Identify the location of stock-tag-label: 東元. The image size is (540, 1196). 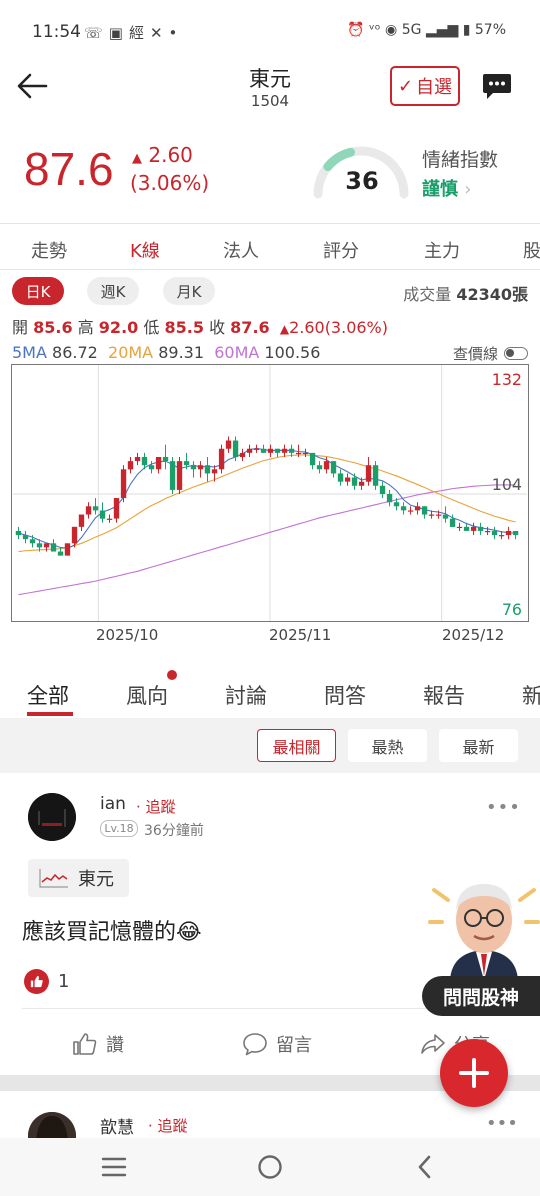
(96, 879).